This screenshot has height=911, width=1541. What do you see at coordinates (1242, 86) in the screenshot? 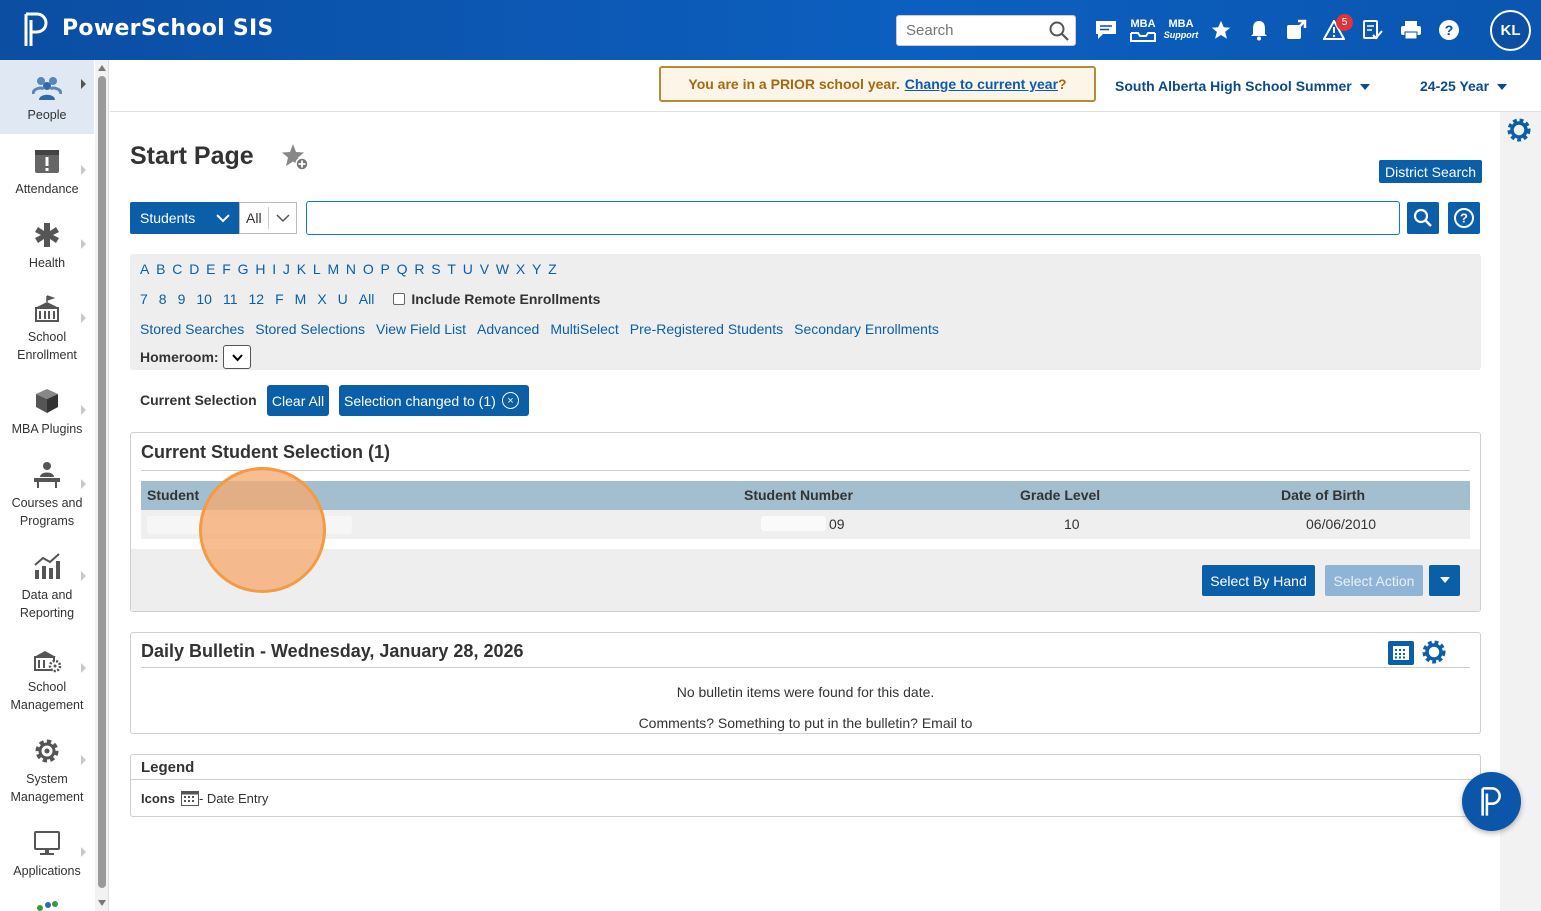
I see `school-selector: South Alberta High School Summer` at bounding box center [1242, 86].